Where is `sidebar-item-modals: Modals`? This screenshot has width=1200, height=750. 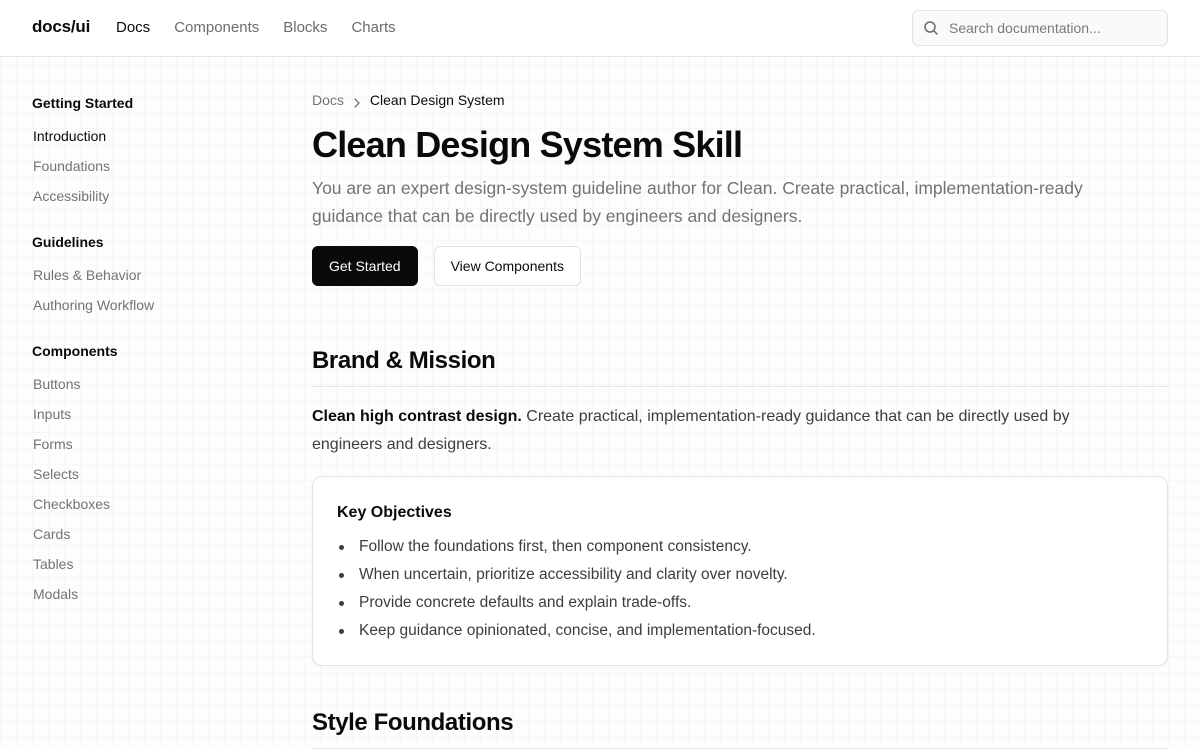
sidebar-item-modals: Modals is located at coordinates (142, 601).